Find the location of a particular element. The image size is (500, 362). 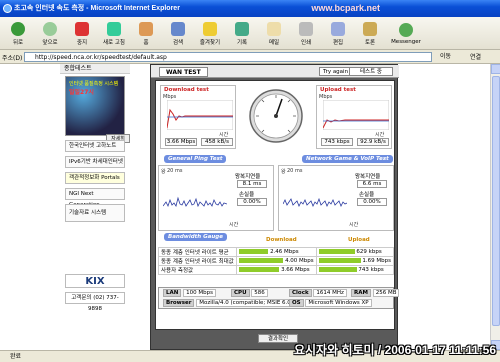

discuss-button: 토론 is located at coordinates (370, 33).